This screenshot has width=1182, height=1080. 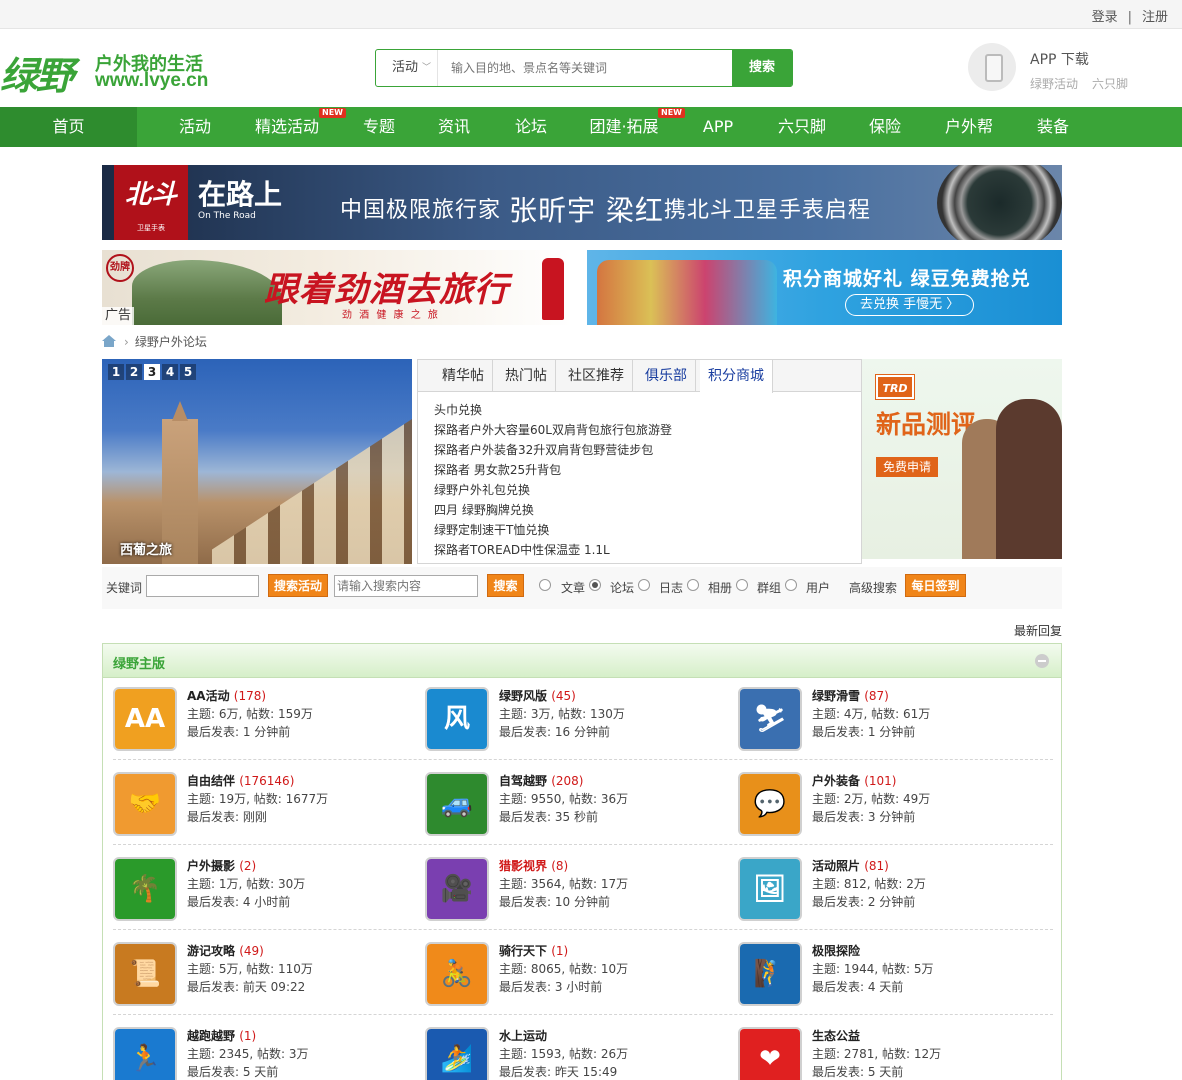 What do you see at coordinates (1038, 630) in the screenshot?
I see `latest-reply-link: 最新回复` at bounding box center [1038, 630].